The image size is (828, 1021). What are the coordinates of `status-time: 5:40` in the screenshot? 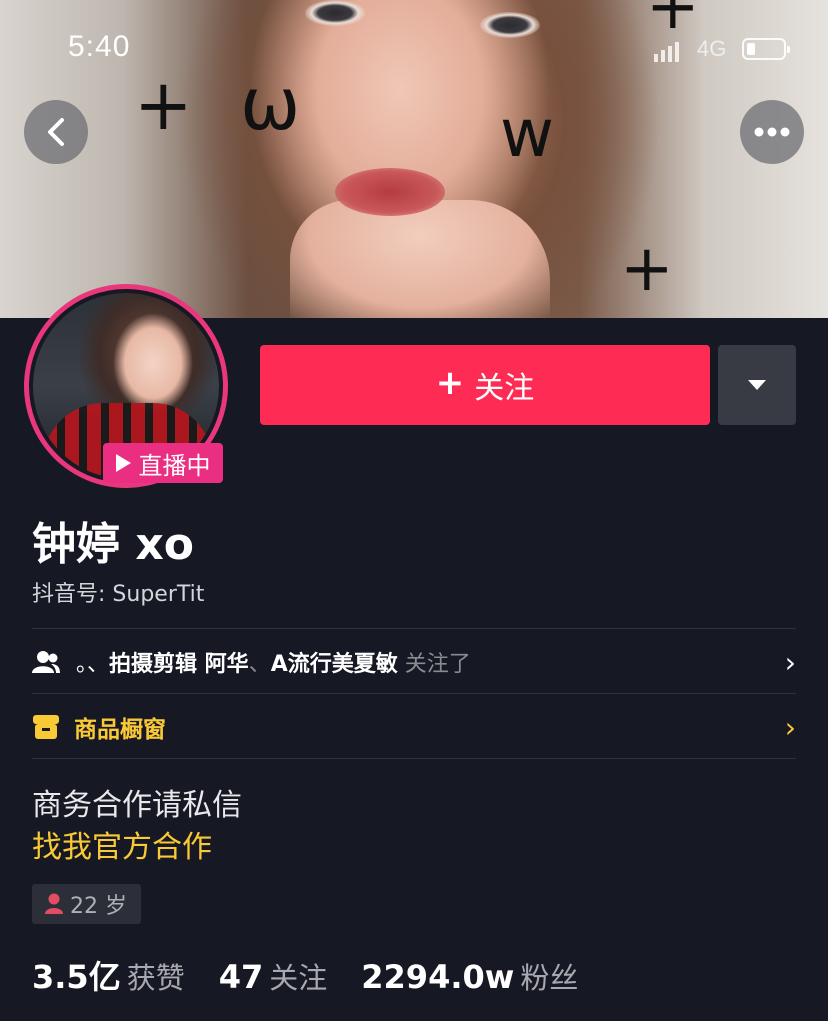 It's located at (99, 46).